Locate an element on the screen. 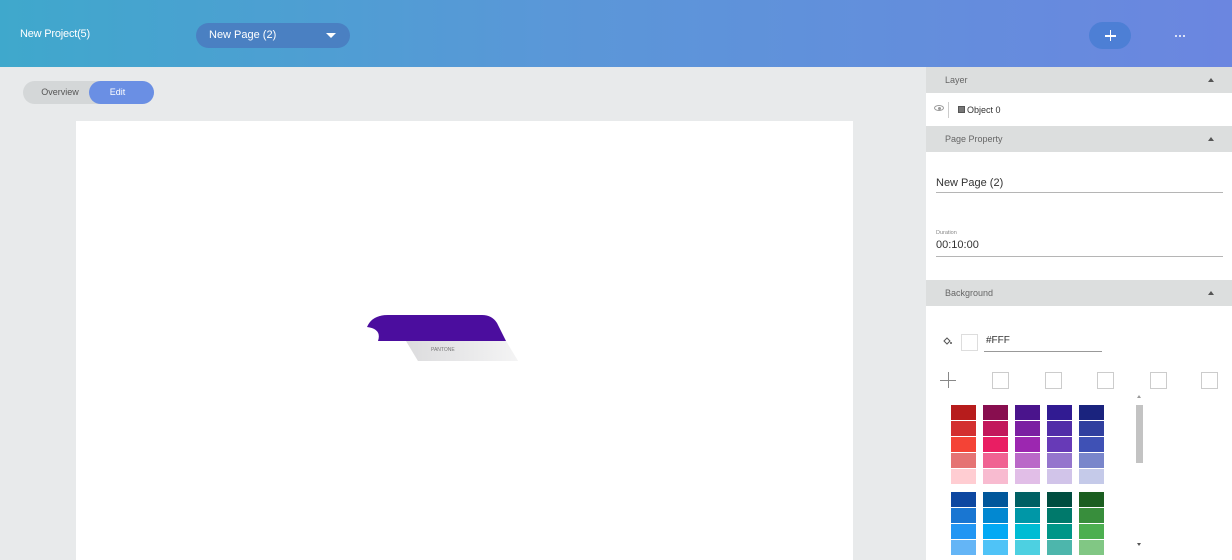 The image size is (1232, 560). overview-tab: Overview is located at coordinates (56, 92).